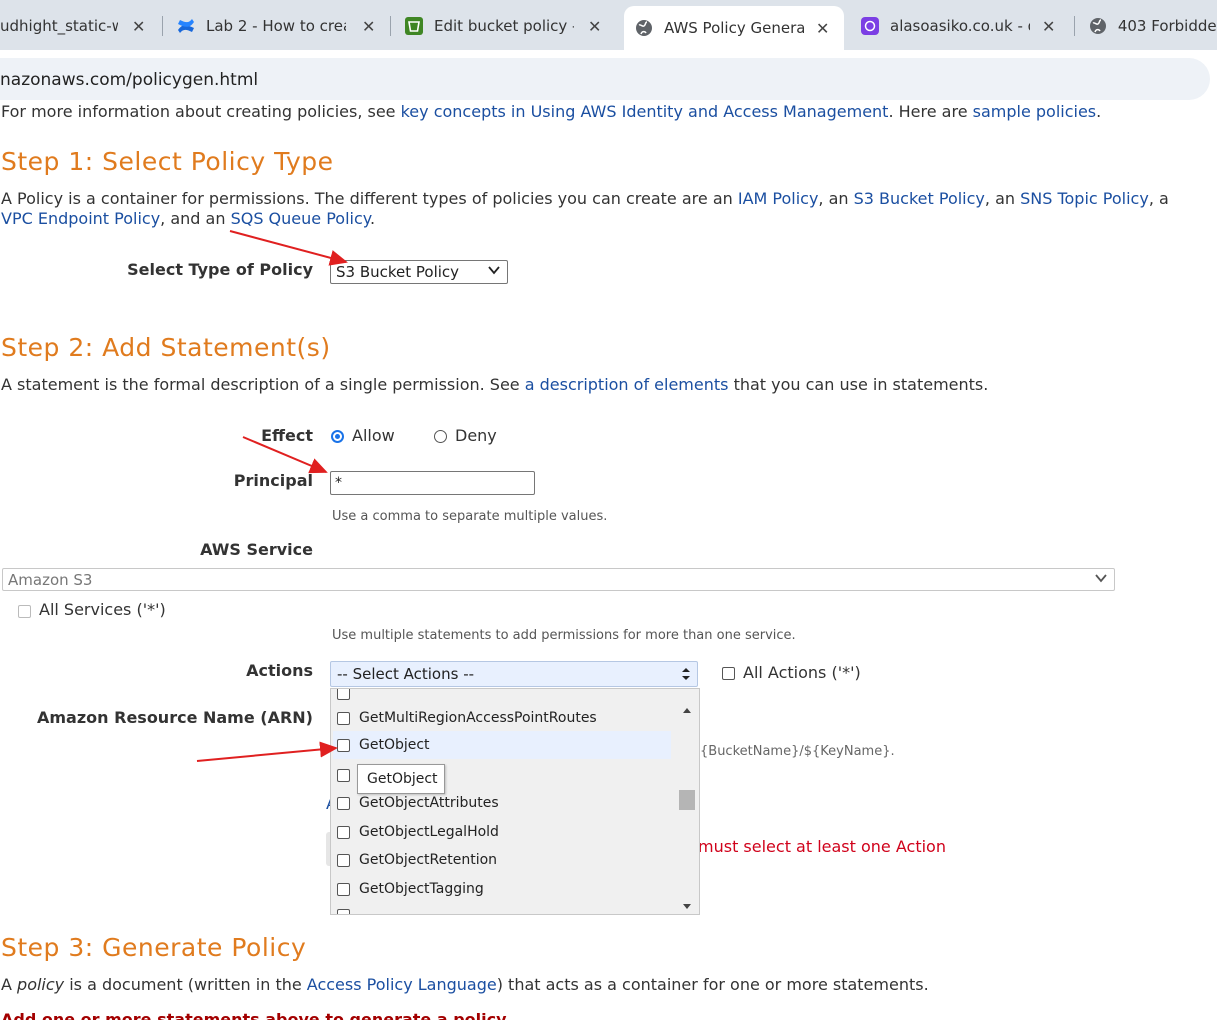  Describe the element at coordinates (687, 708) in the screenshot. I see `scroll-up-icon` at that location.